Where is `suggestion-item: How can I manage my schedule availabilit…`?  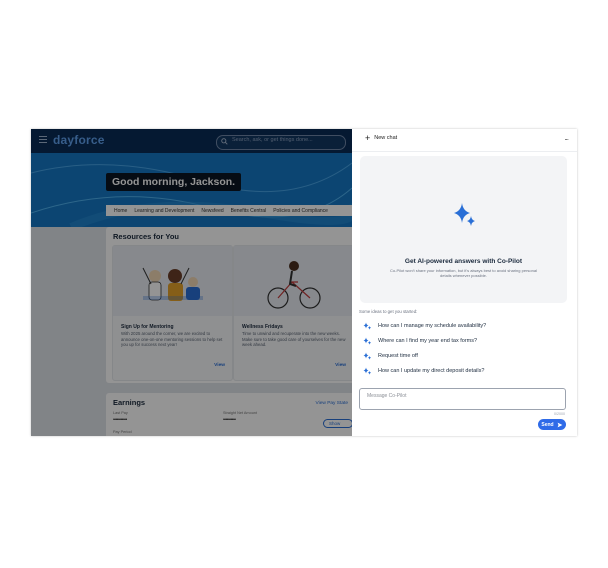
suggestion-item: How can I manage my schedule availabilit… is located at coordinates (424, 326).